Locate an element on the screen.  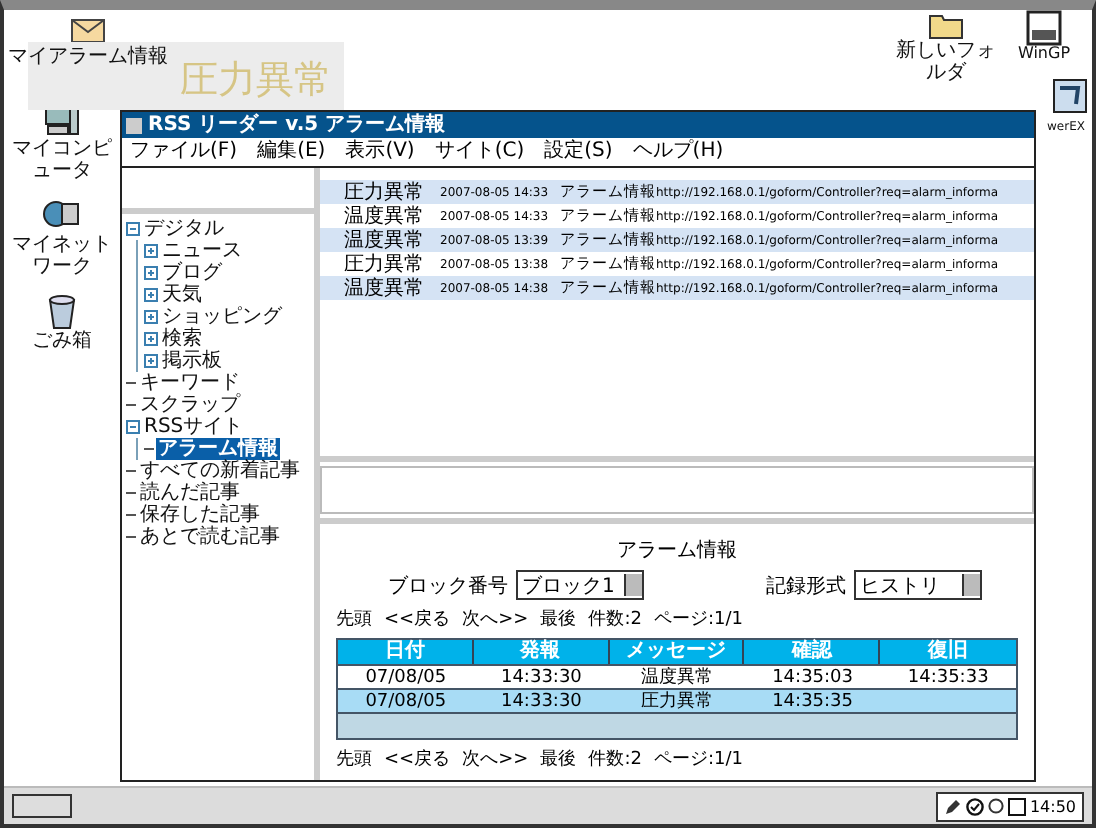
column-header: 復旧 is located at coordinates (948, 652).